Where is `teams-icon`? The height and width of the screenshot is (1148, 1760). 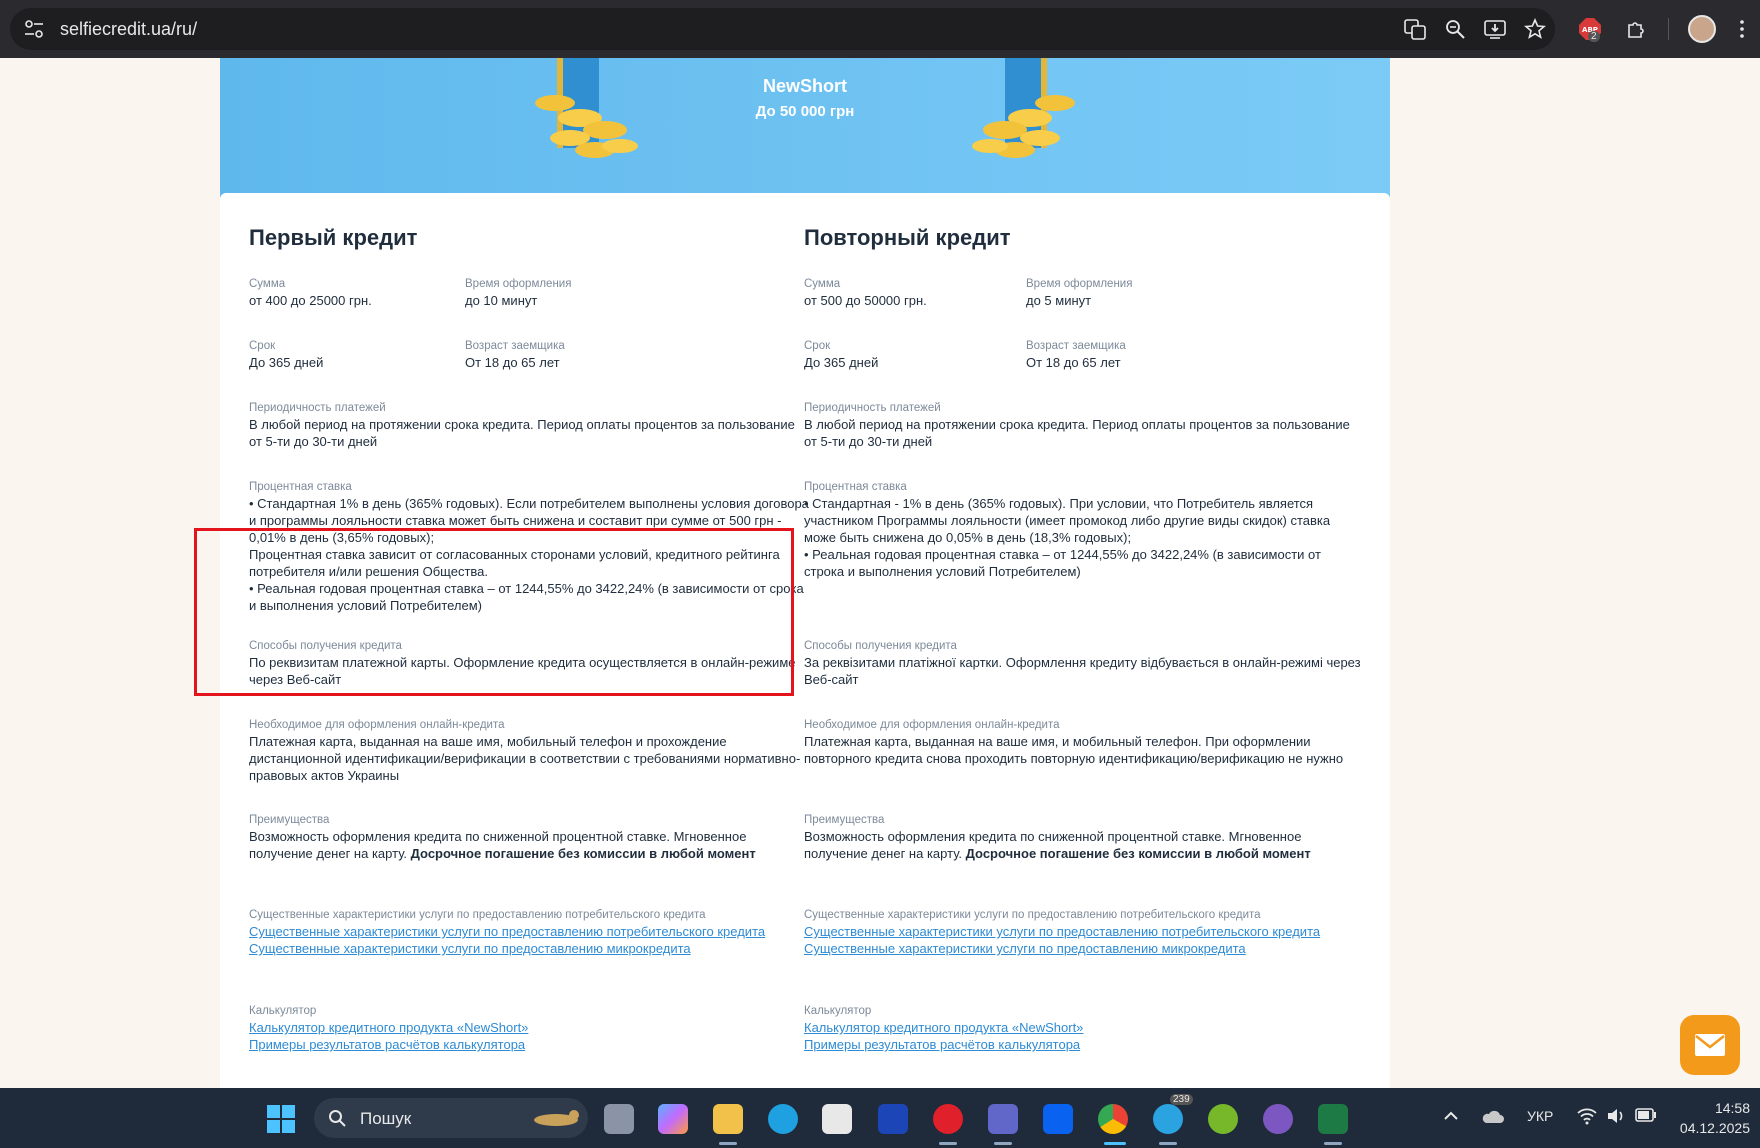
teams-icon is located at coordinates (1003, 1119).